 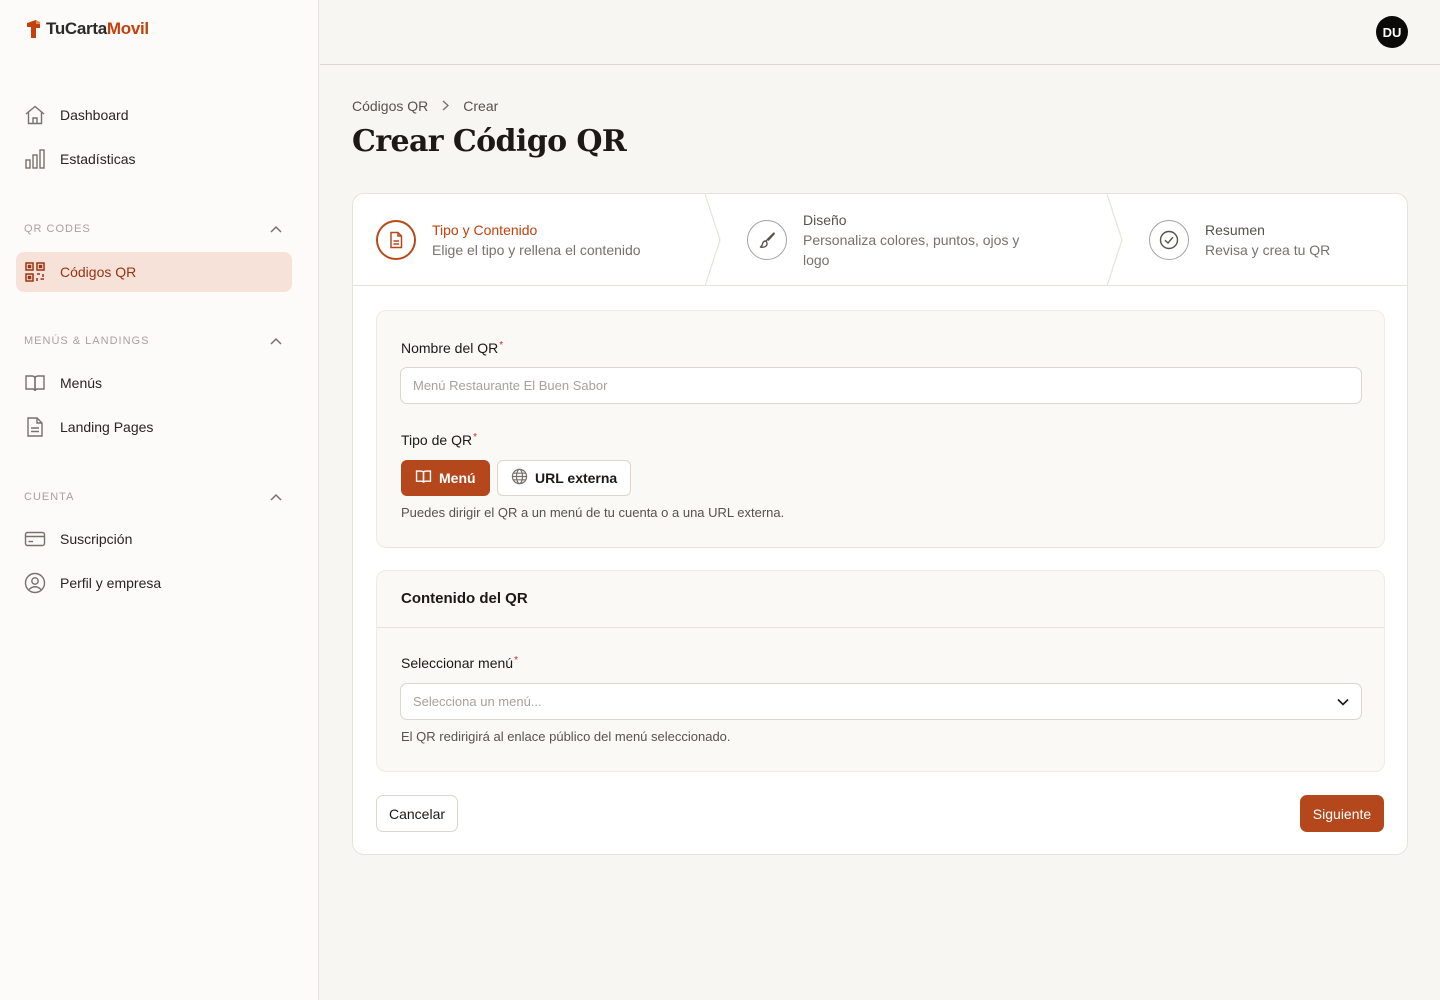 I want to click on sidebar-item-perfil: Perfil y empresa, so click(x=154, y=583).